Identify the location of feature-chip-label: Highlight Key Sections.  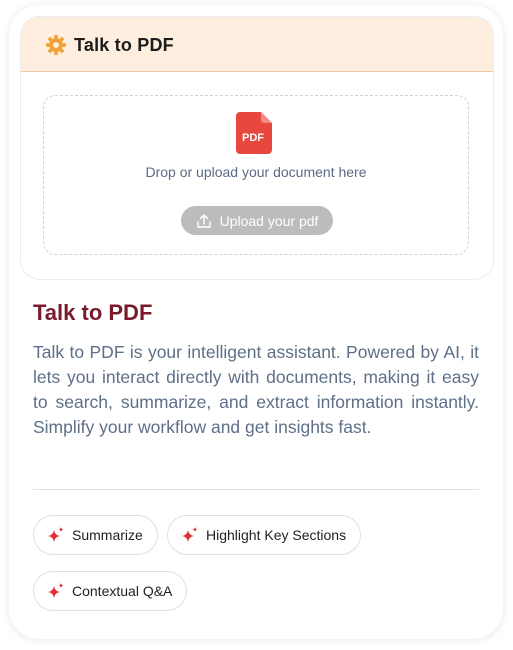
(276, 535).